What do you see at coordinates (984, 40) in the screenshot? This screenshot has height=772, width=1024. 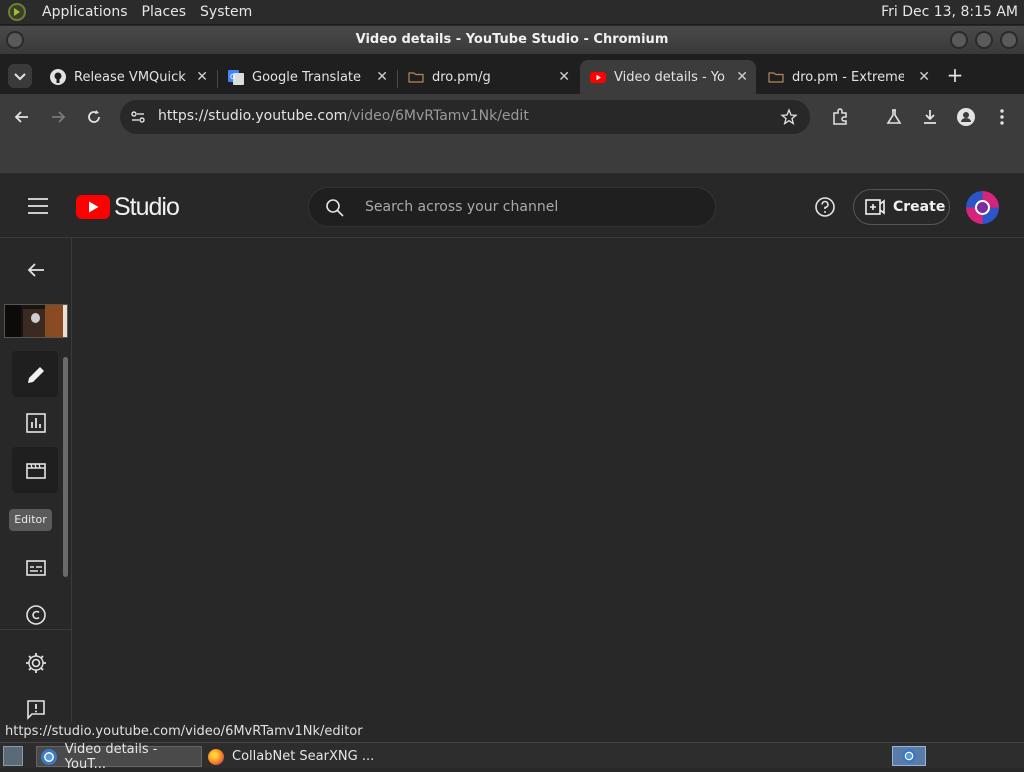 I see `maximize-button` at bounding box center [984, 40].